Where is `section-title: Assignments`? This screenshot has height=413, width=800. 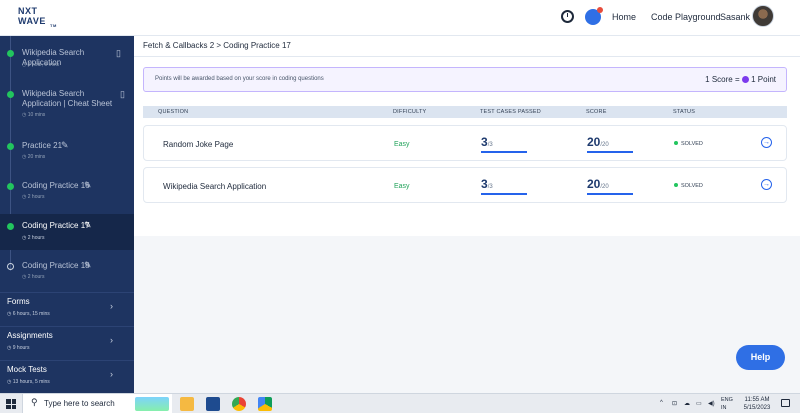
section-title: Assignments is located at coordinates (30, 335).